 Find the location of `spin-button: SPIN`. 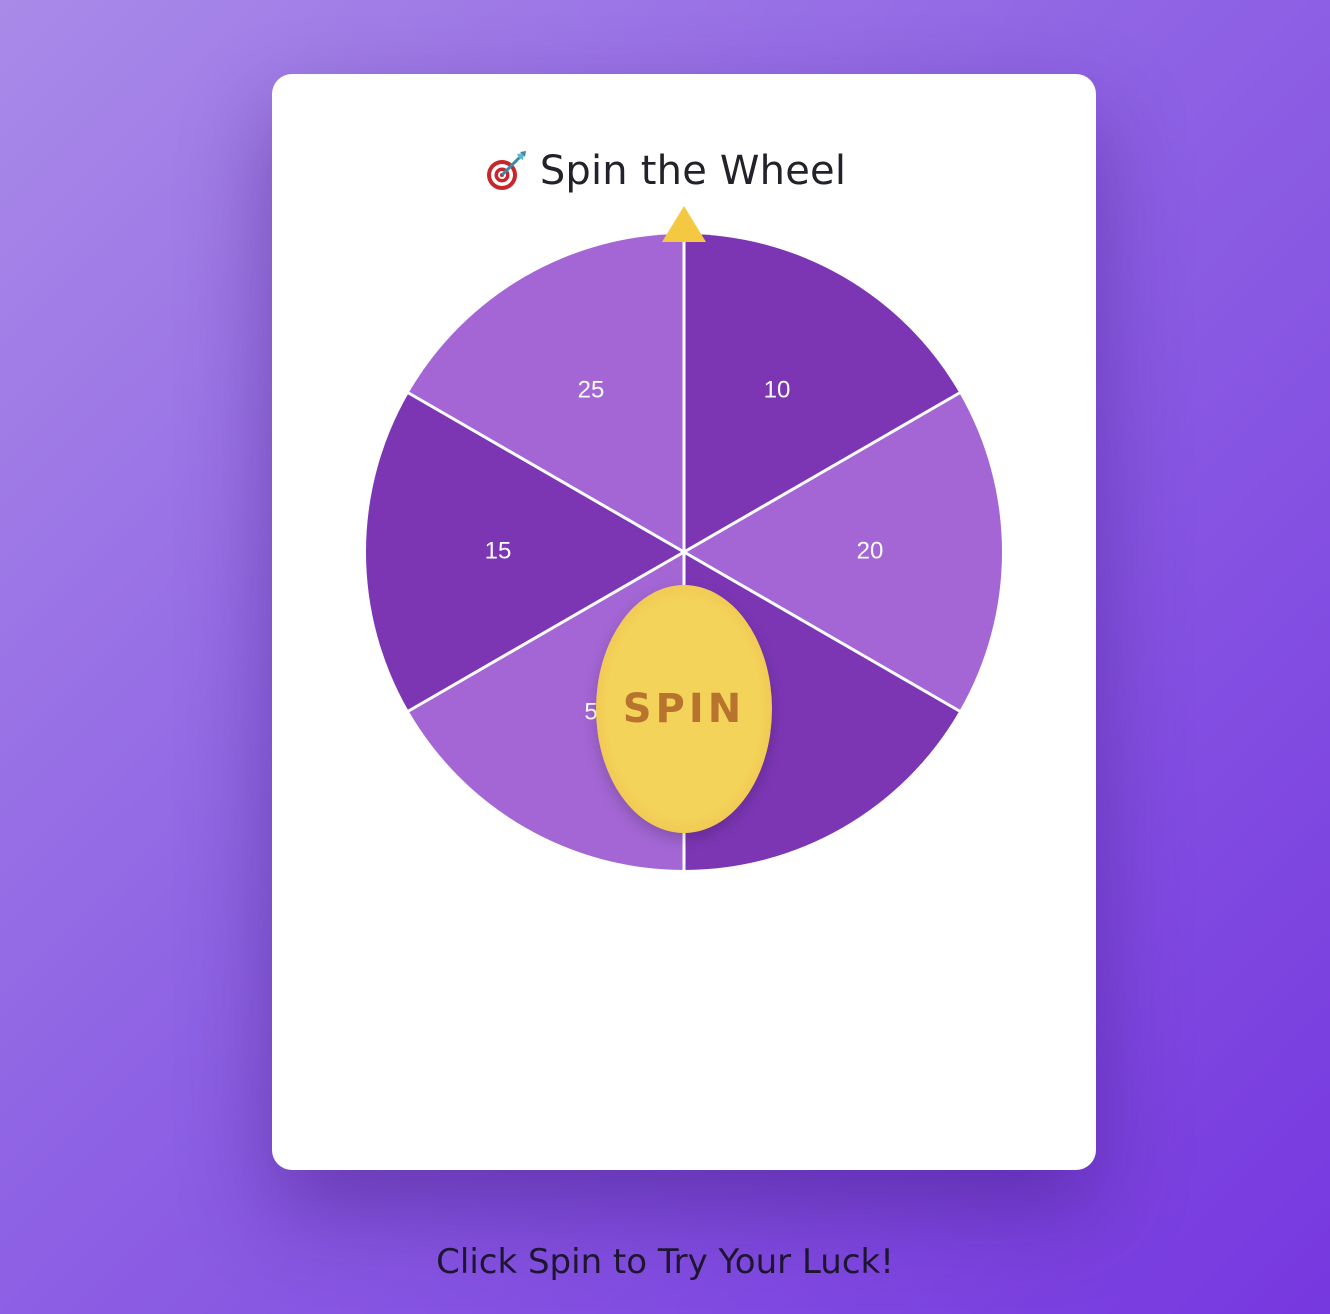

spin-button: SPIN is located at coordinates (684, 709).